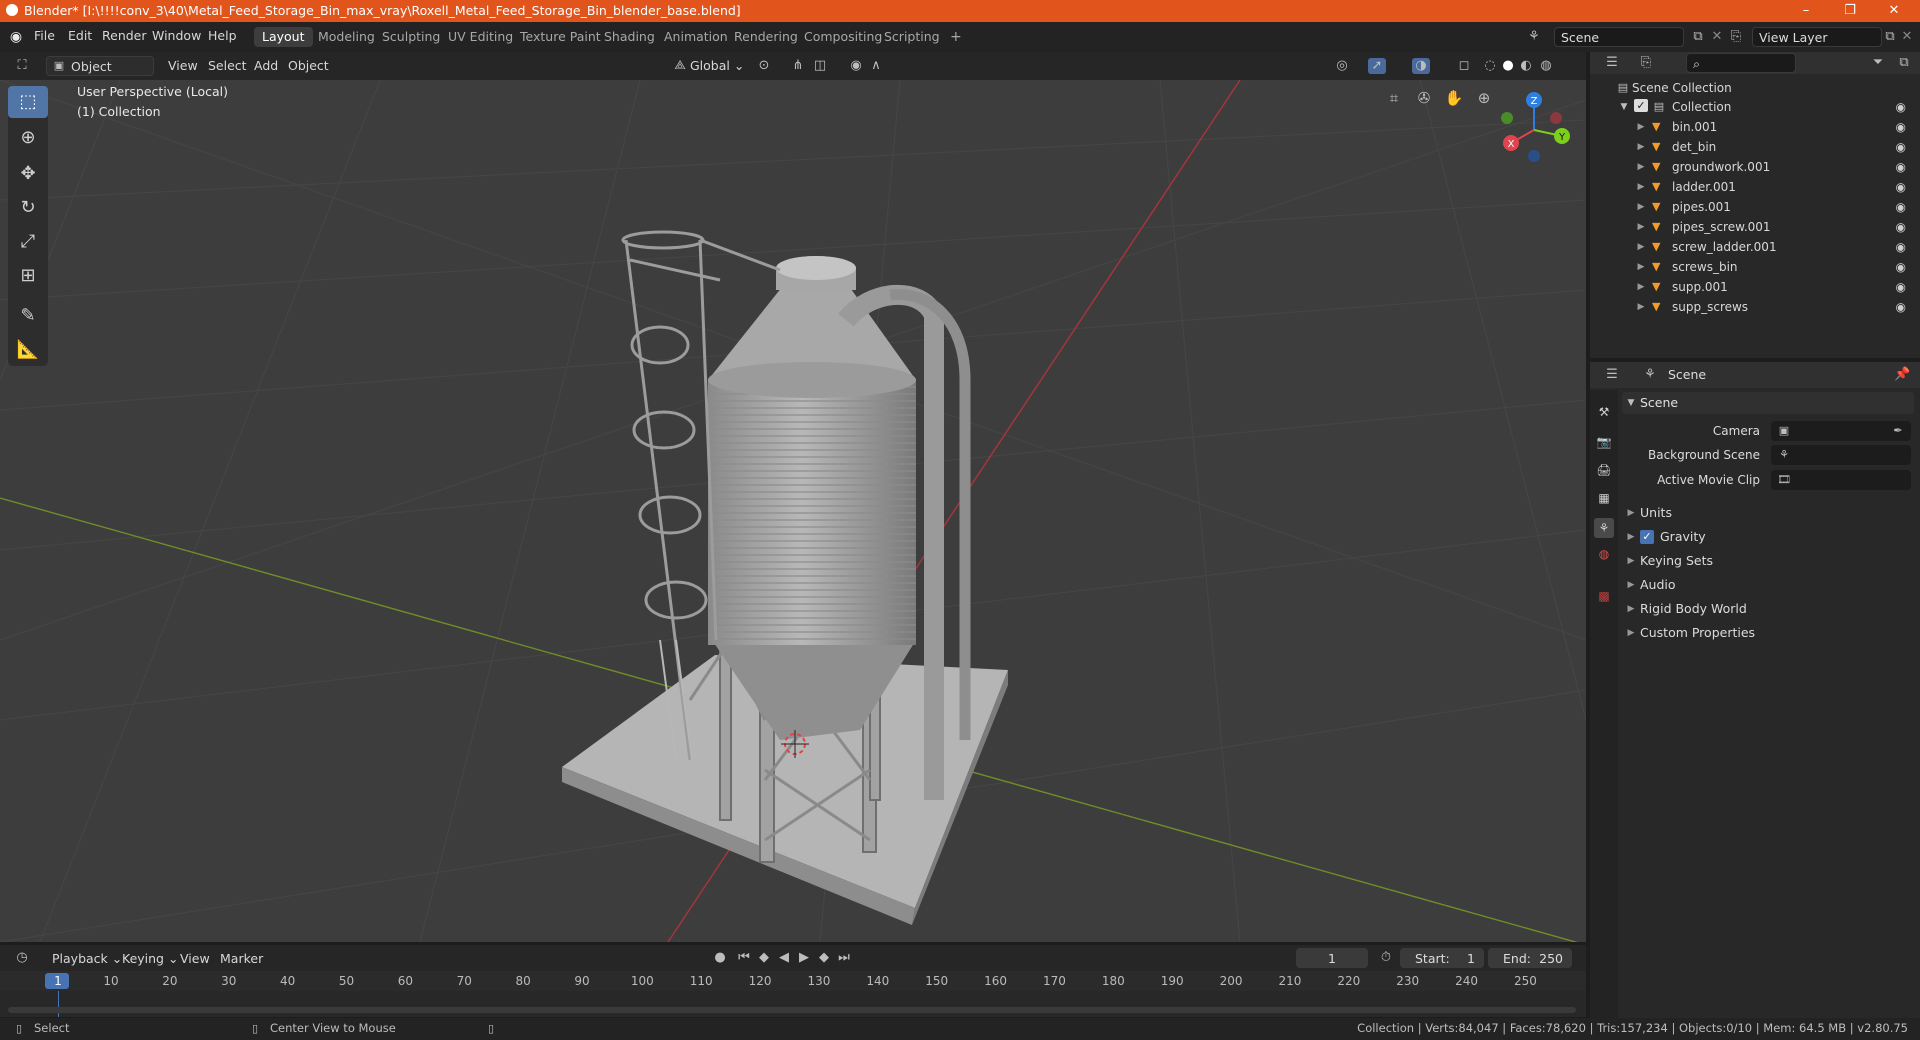 The height and width of the screenshot is (1040, 1920). I want to click on background-scene-field: ⚘, so click(1841, 455).